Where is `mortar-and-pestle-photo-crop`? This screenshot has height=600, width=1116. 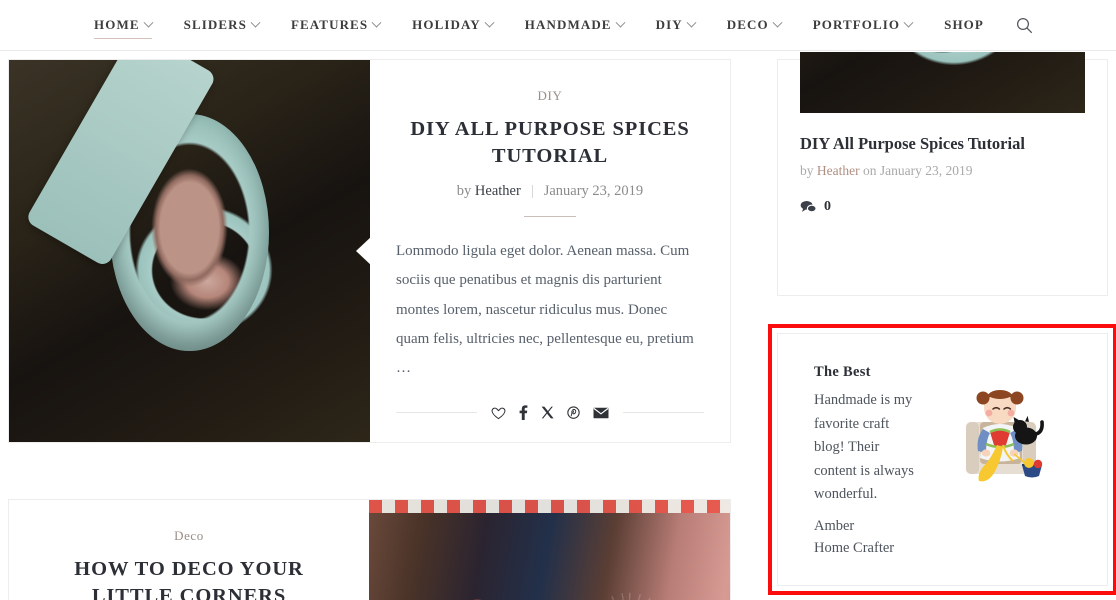 mortar-and-pestle-photo-crop is located at coordinates (942, 82).